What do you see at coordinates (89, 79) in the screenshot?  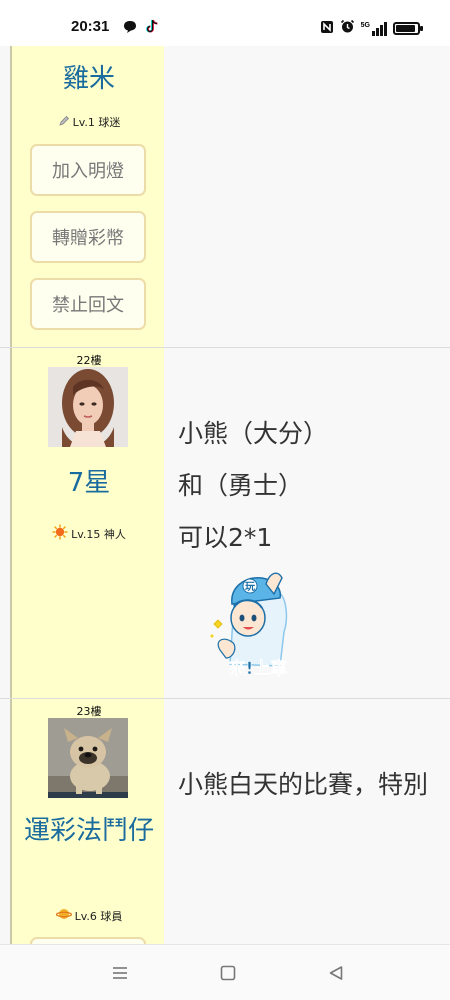 I see `author-name: 雞米` at bounding box center [89, 79].